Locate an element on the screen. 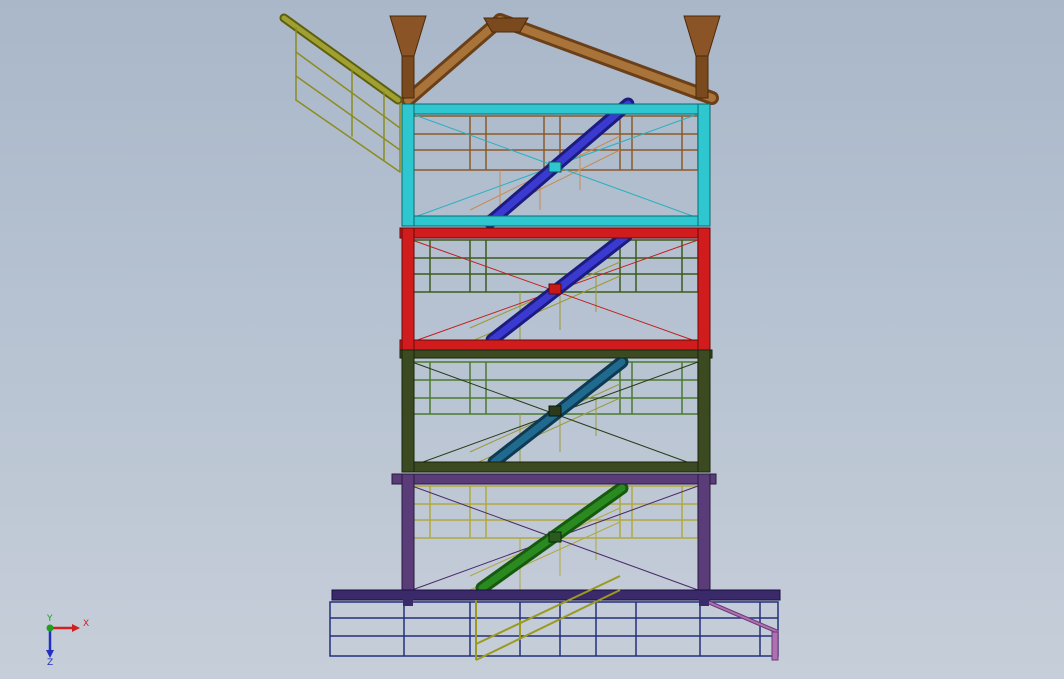 The width and height of the screenshot is (1064, 679). z-axis-label: Z is located at coordinates (50, 662).